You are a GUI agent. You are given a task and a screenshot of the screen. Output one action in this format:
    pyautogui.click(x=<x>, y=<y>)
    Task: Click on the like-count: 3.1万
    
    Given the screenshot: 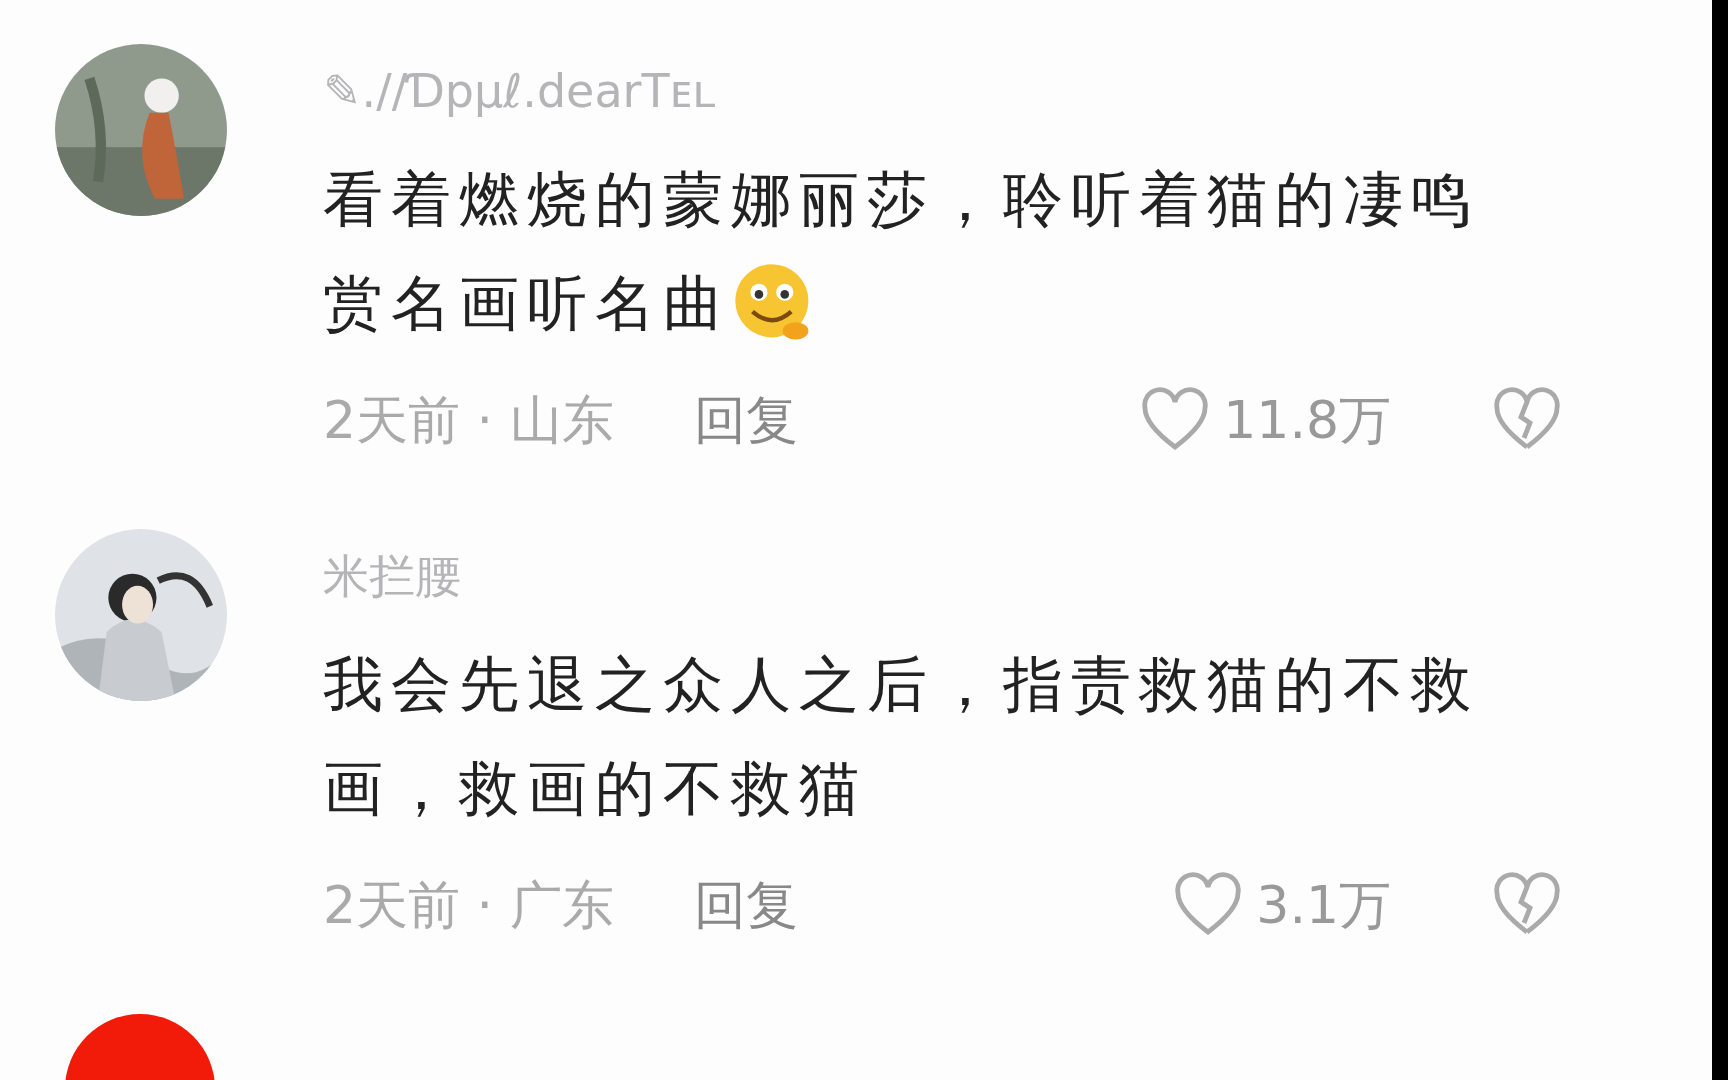 What is the action you would take?
    pyautogui.click(x=1323, y=906)
    